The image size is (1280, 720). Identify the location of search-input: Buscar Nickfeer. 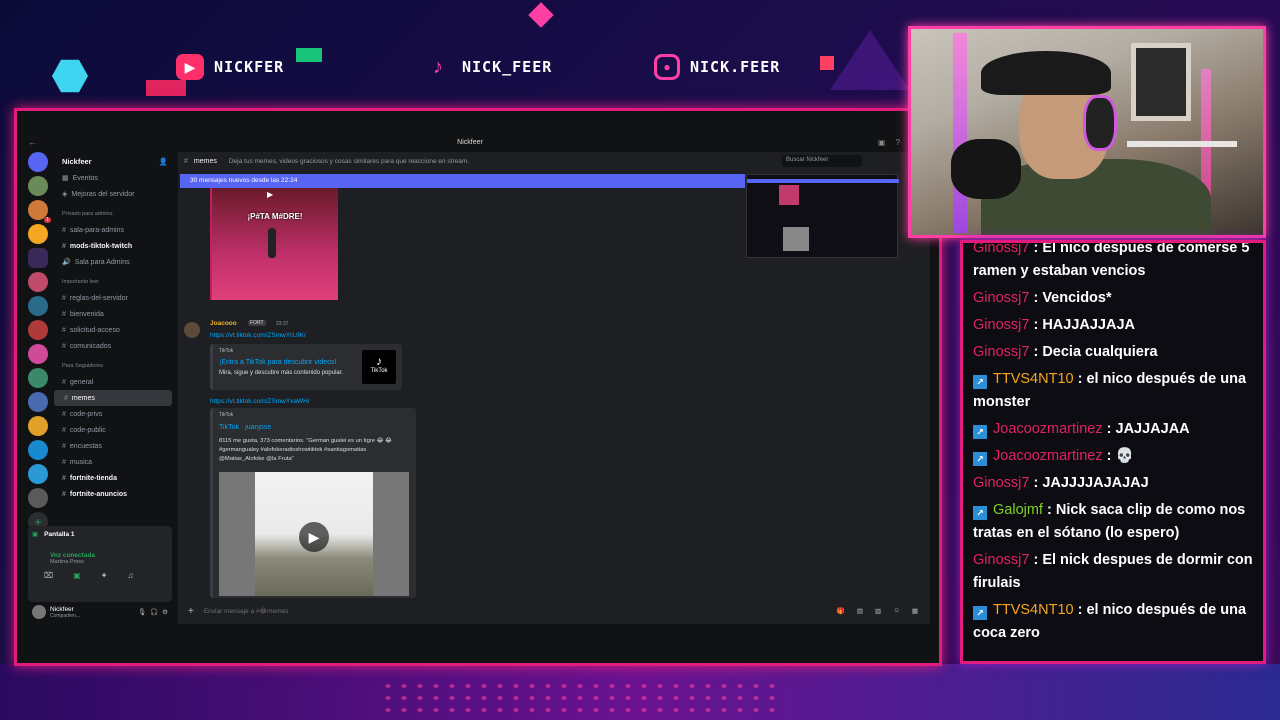
(822, 161).